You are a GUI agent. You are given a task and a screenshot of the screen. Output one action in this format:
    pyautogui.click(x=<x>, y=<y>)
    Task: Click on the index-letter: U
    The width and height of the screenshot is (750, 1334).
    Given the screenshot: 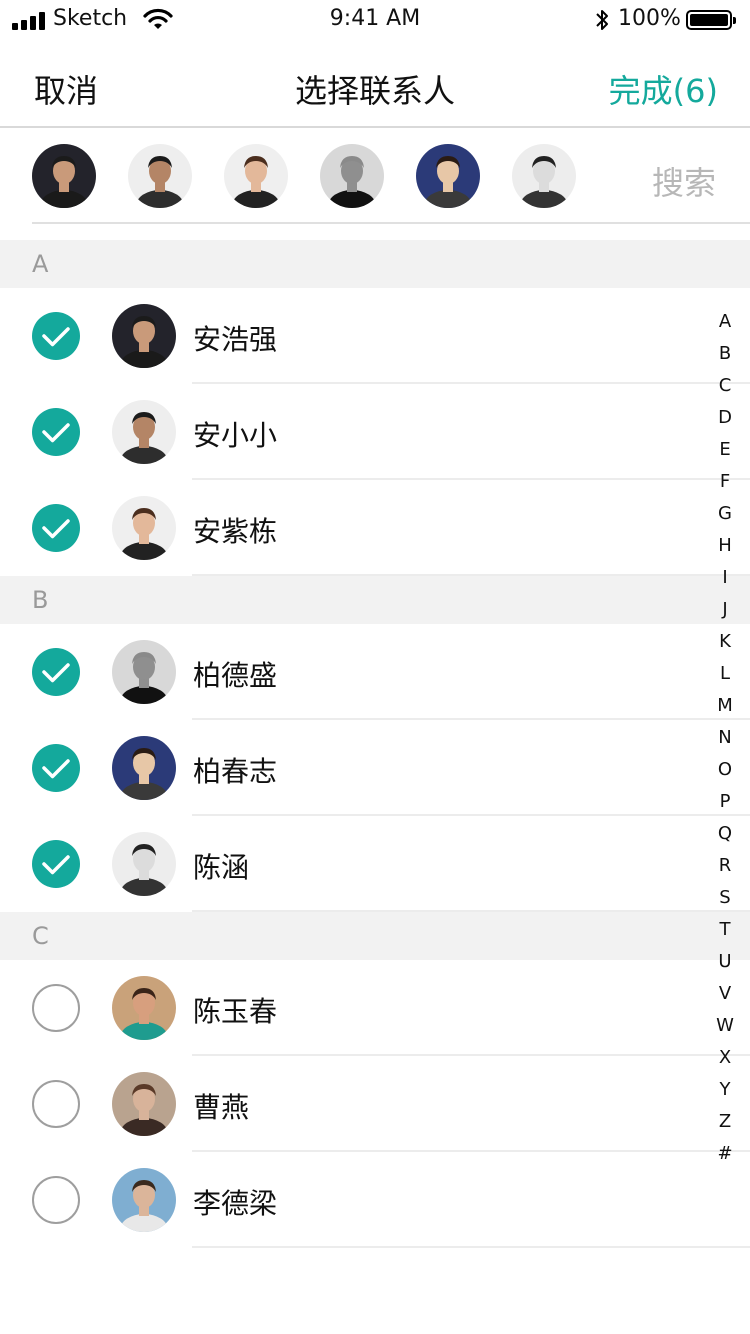 What is the action you would take?
    pyautogui.click(x=725, y=962)
    